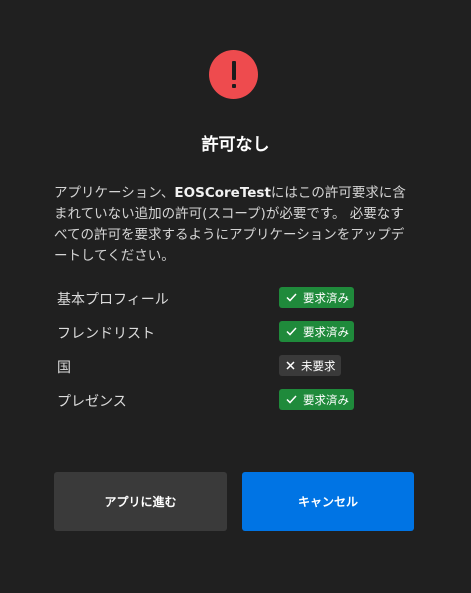  I want to click on permission-row-country: 国 未要求, so click(217, 366).